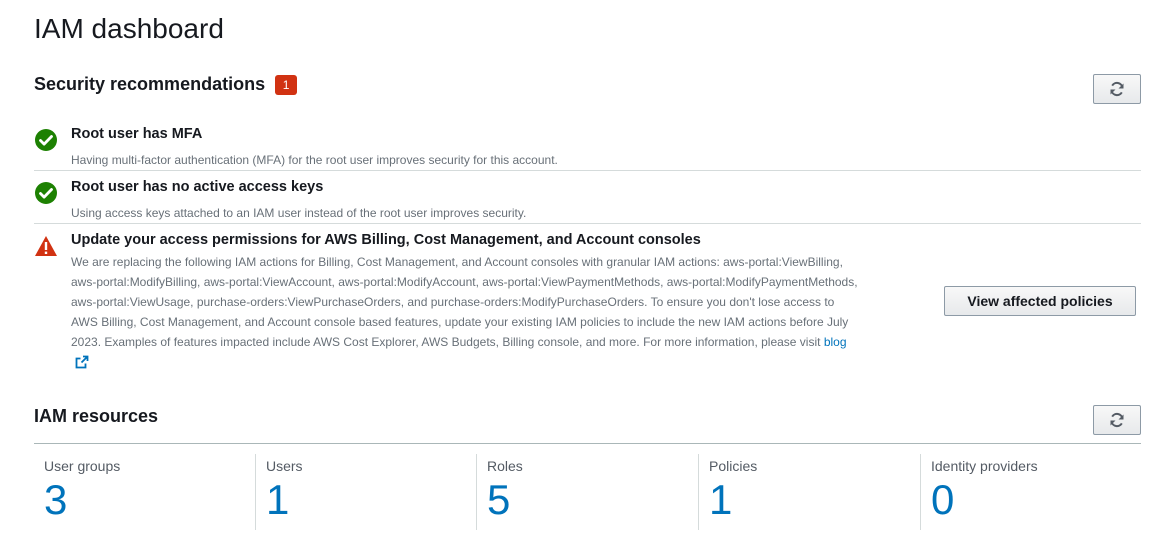 This screenshot has width=1153, height=552. I want to click on identity-providers-count-link: 0, so click(1031, 500).